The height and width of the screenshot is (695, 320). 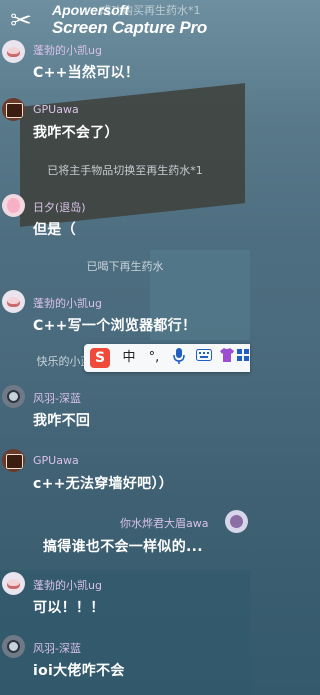 I want to click on ime-mode-toggle: 中, so click(x=129, y=358).